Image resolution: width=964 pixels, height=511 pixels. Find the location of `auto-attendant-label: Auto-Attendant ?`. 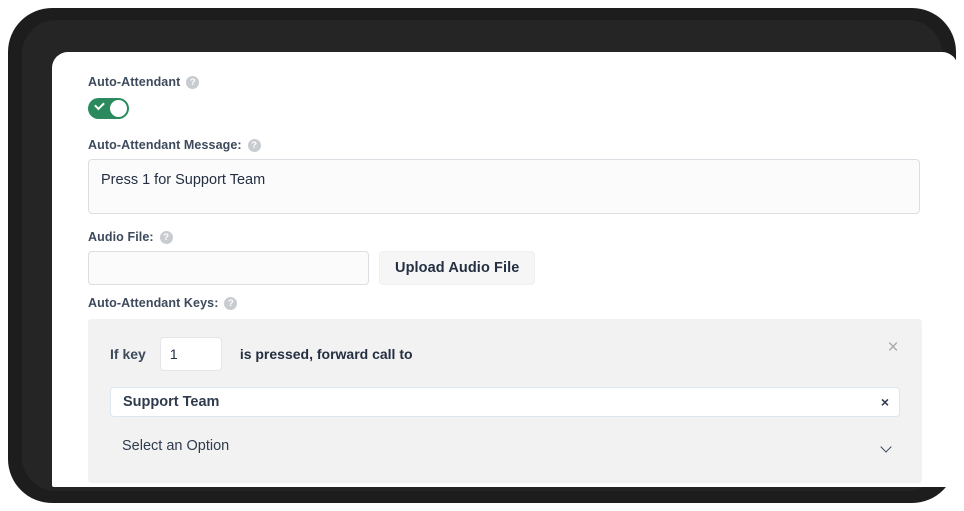

auto-attendant-label: Auto-Attendant ? is located at coordinates (507, 82).